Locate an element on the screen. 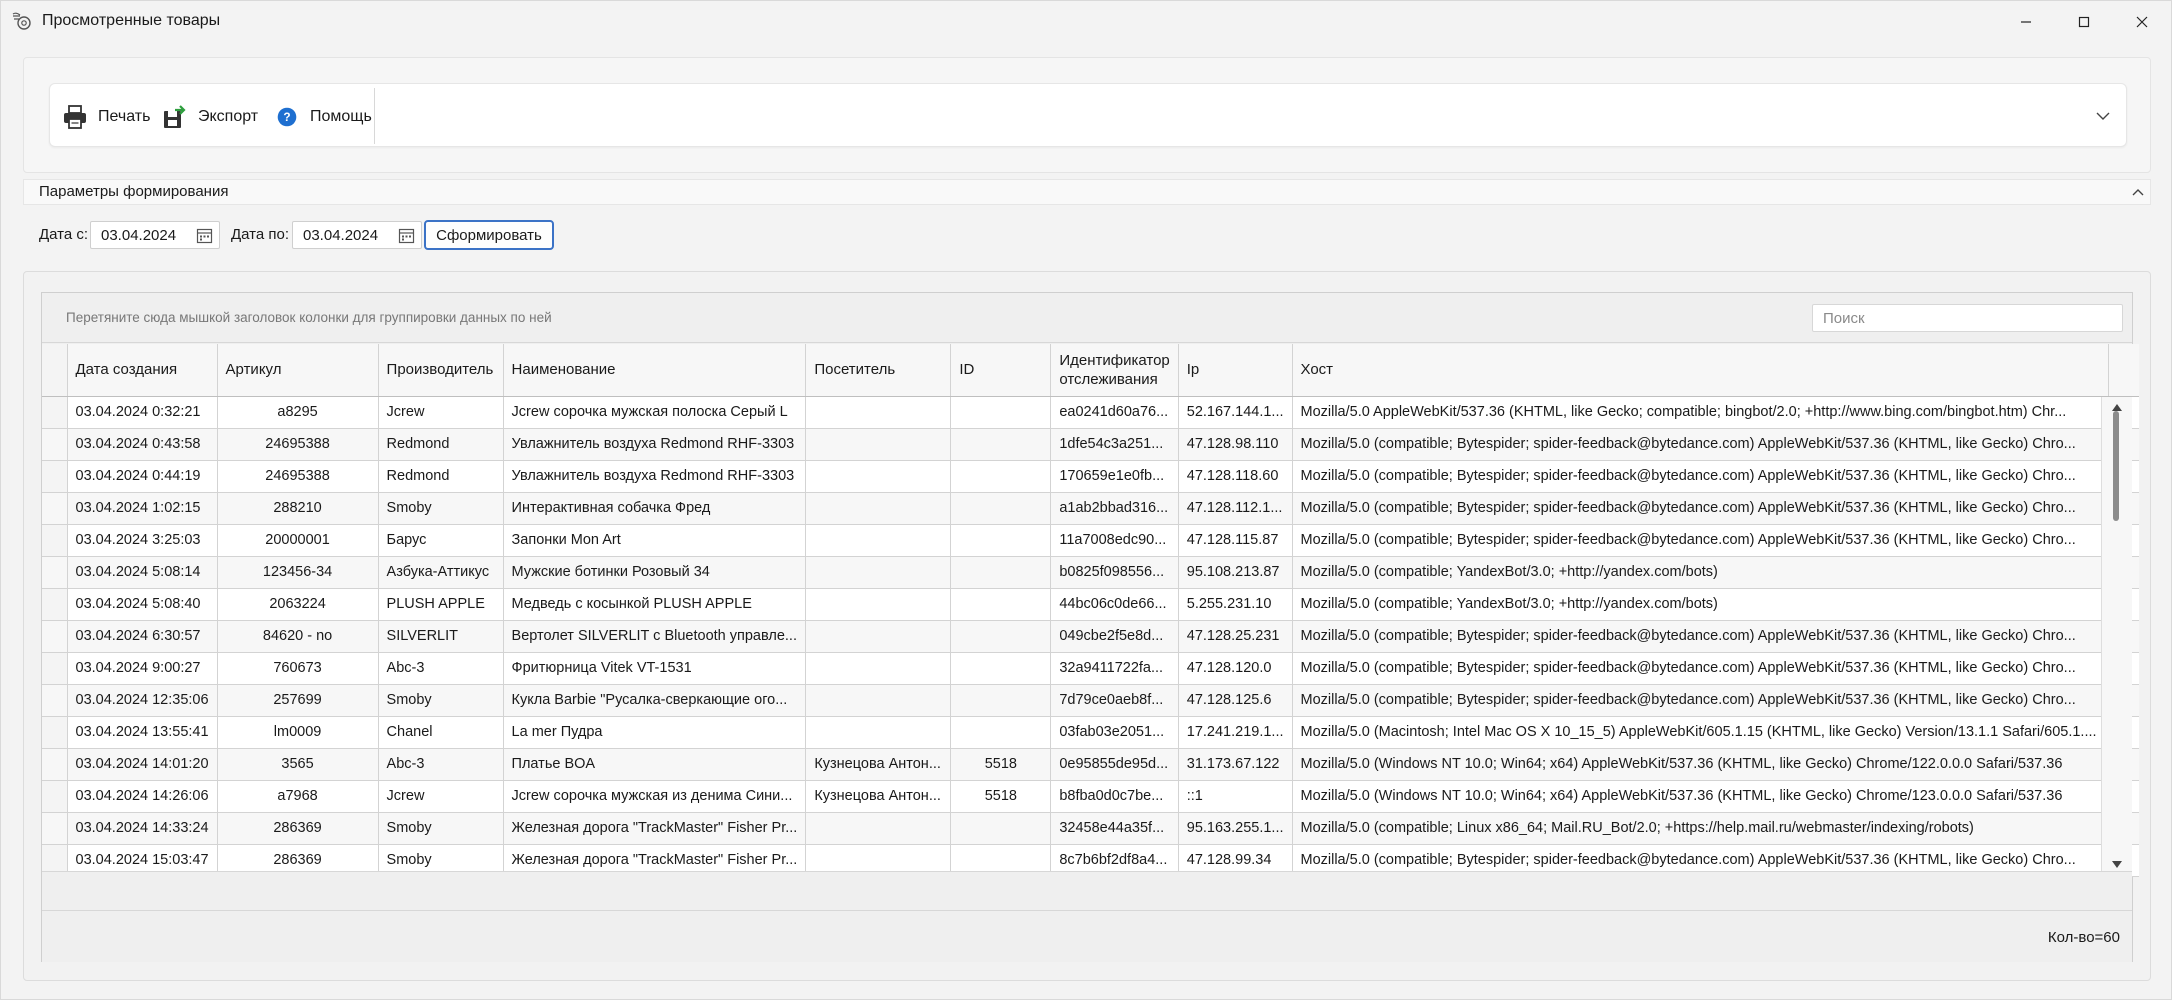  table-cell: Барус is located at coordinates (441, 540).